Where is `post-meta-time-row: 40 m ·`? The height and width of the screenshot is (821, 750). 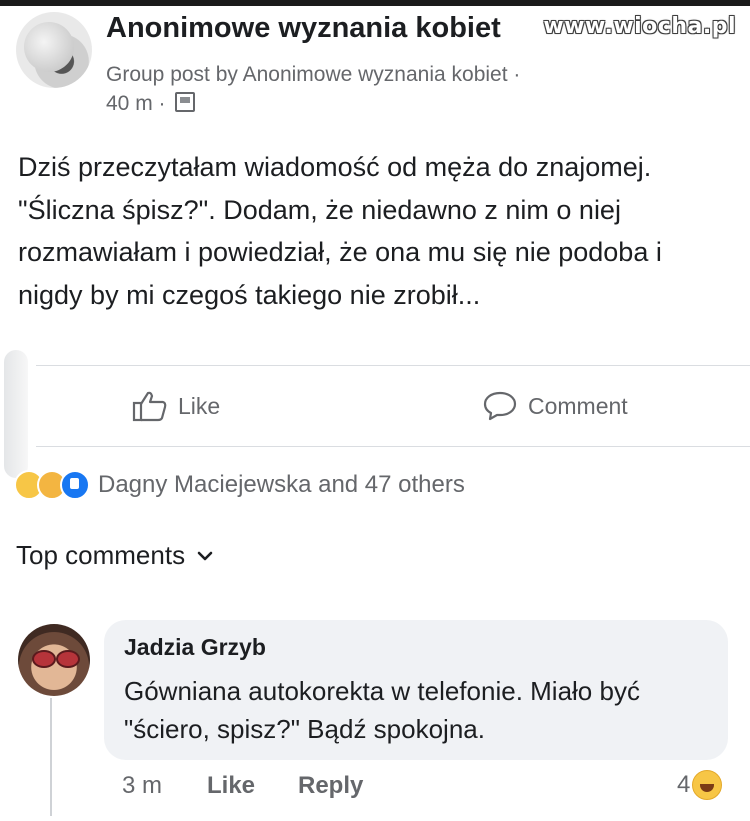
post-meta-time-row: 40 m · is located at coordinates (313, 103).